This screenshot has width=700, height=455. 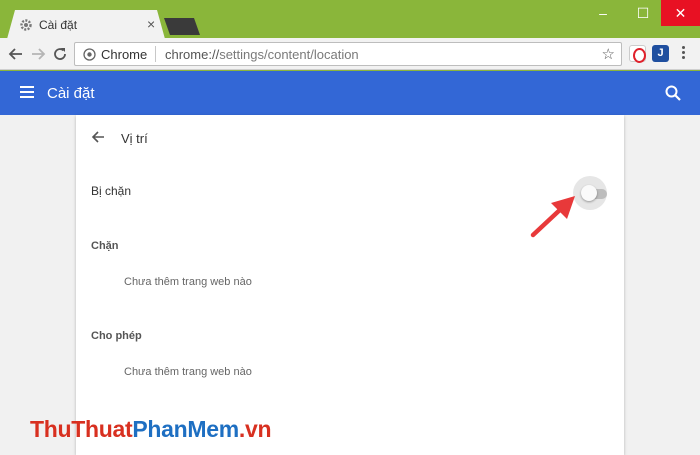 I want to click on chrome-menu-icon, so click(x=684, y=53).